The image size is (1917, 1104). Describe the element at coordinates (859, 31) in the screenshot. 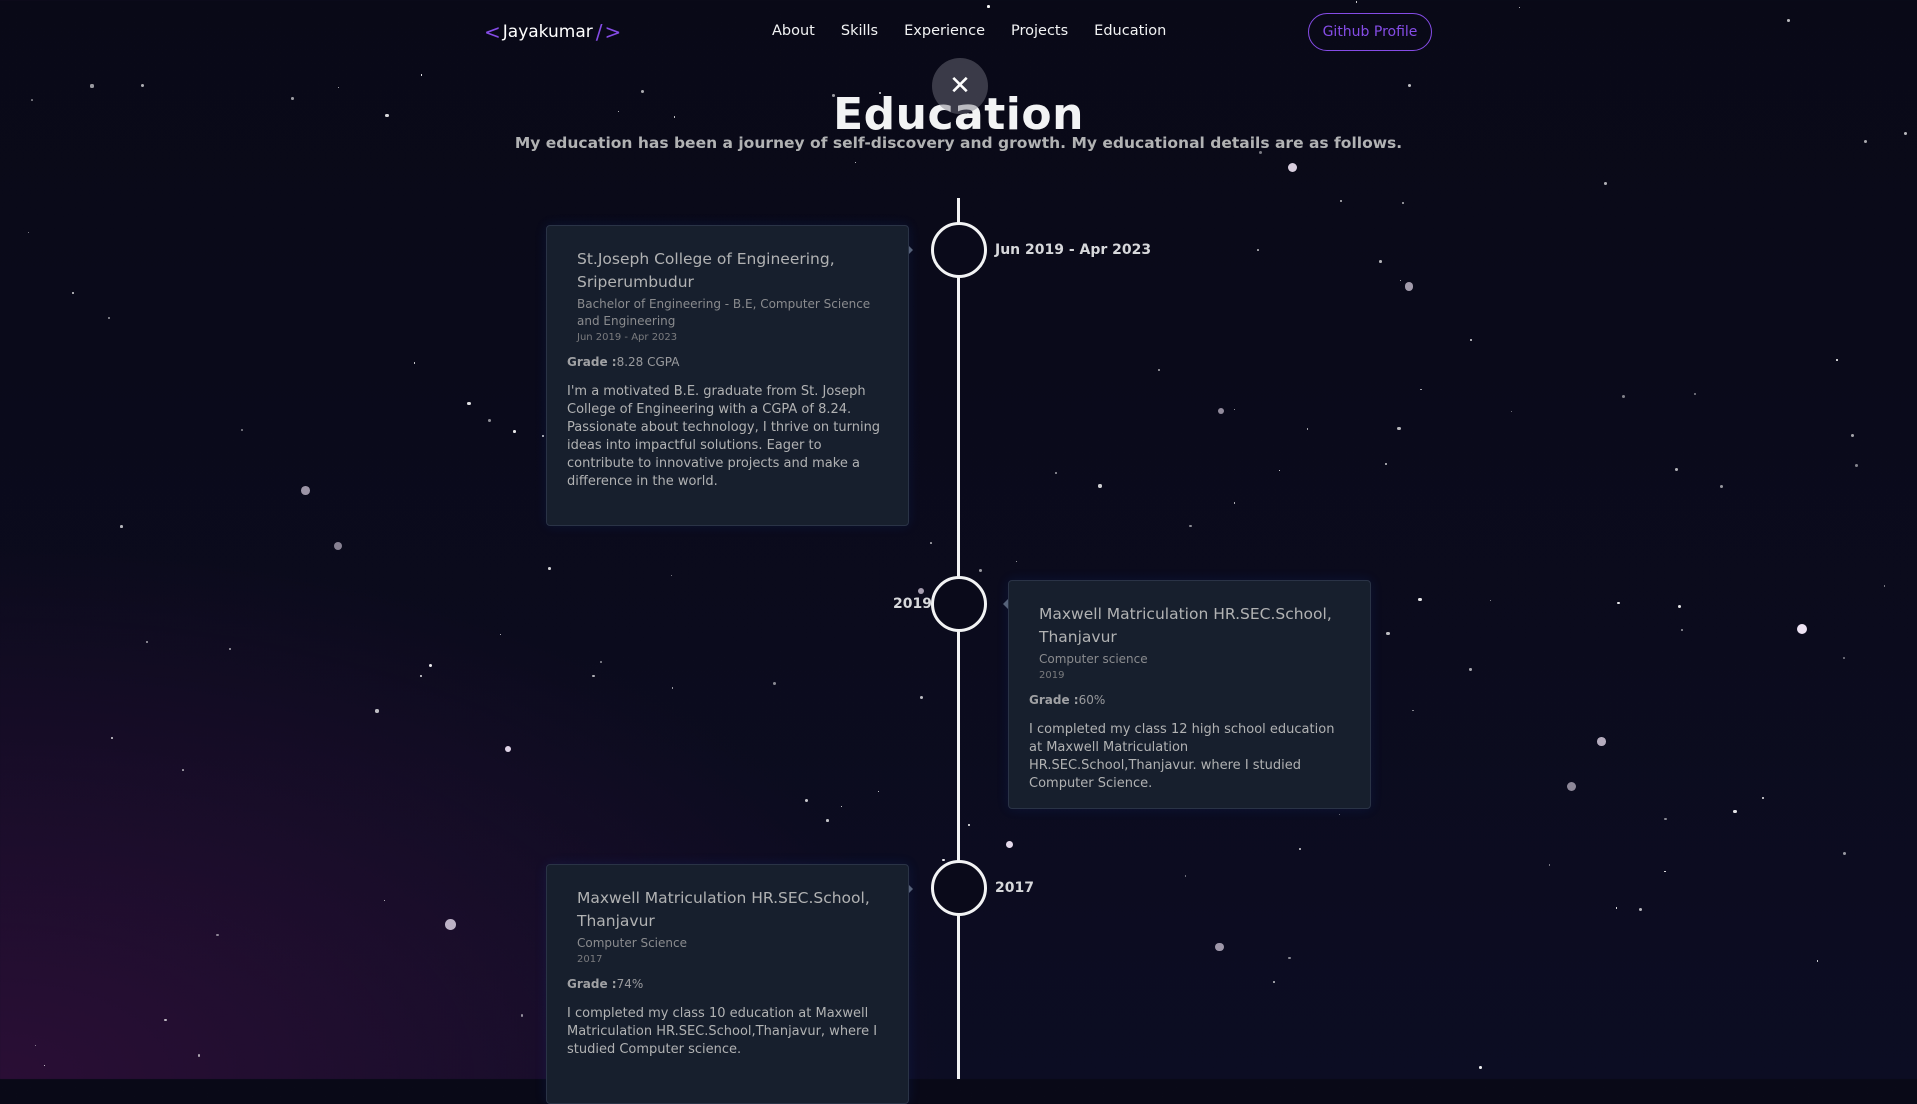

I see `nav-link-skills: Skills` at that location.